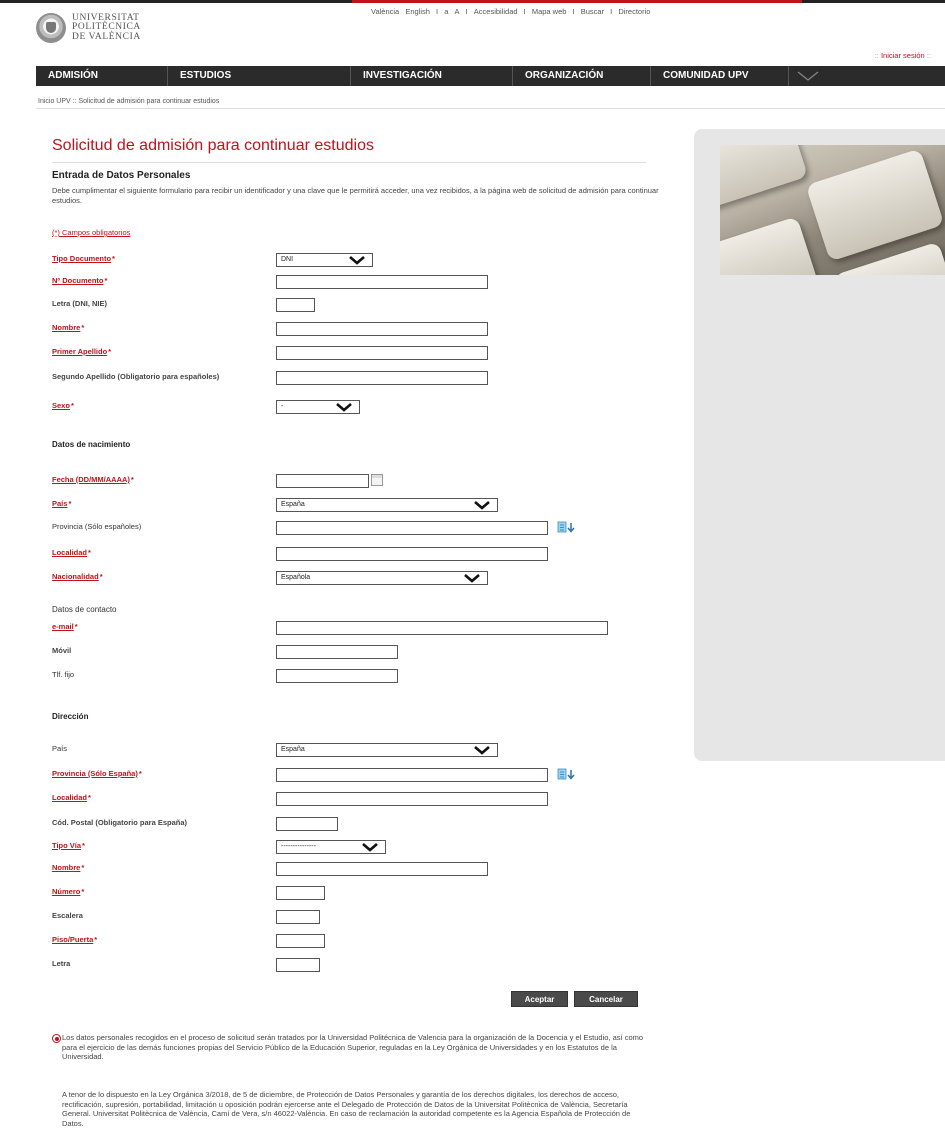 Image resolution: width=945 pixels, height=1148 pixels. I want to click on localidad-dir-input, so click(412, 799).